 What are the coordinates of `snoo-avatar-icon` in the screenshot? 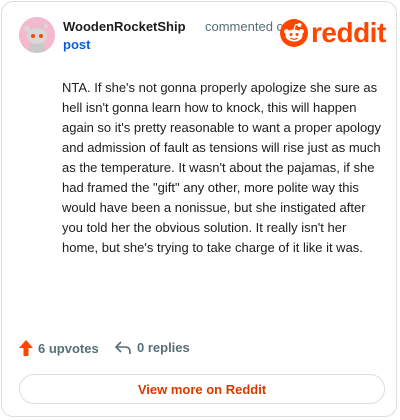 It's located at (37, 35).